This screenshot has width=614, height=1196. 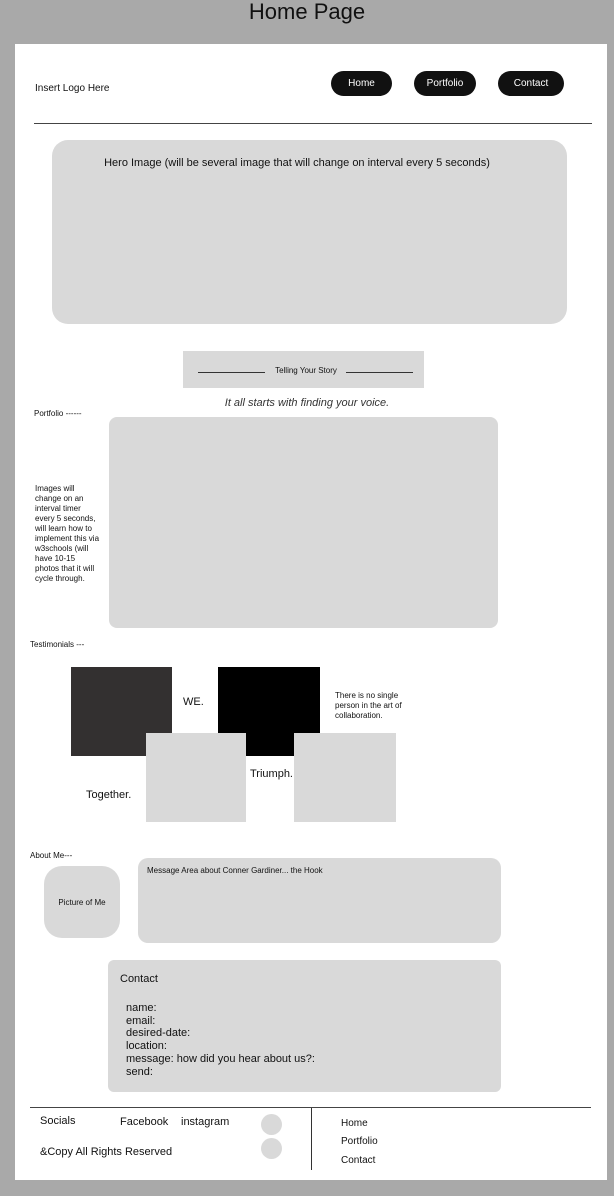 What do you see at coordinates (220, 1008) in the screenshot?
I see `contact-field-name: name:` at bounding box center [220, 1008].